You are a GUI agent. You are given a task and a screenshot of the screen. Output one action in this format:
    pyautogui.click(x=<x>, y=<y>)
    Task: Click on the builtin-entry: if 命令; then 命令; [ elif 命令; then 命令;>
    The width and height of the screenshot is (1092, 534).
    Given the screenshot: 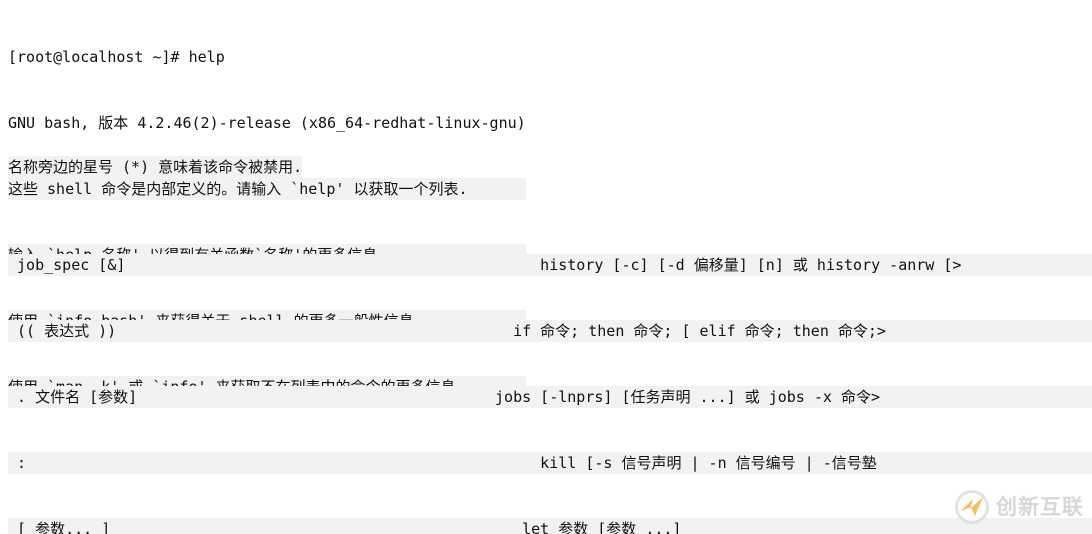 What is the action you would take?
    pyautogui.click(x=789, y=331)
    